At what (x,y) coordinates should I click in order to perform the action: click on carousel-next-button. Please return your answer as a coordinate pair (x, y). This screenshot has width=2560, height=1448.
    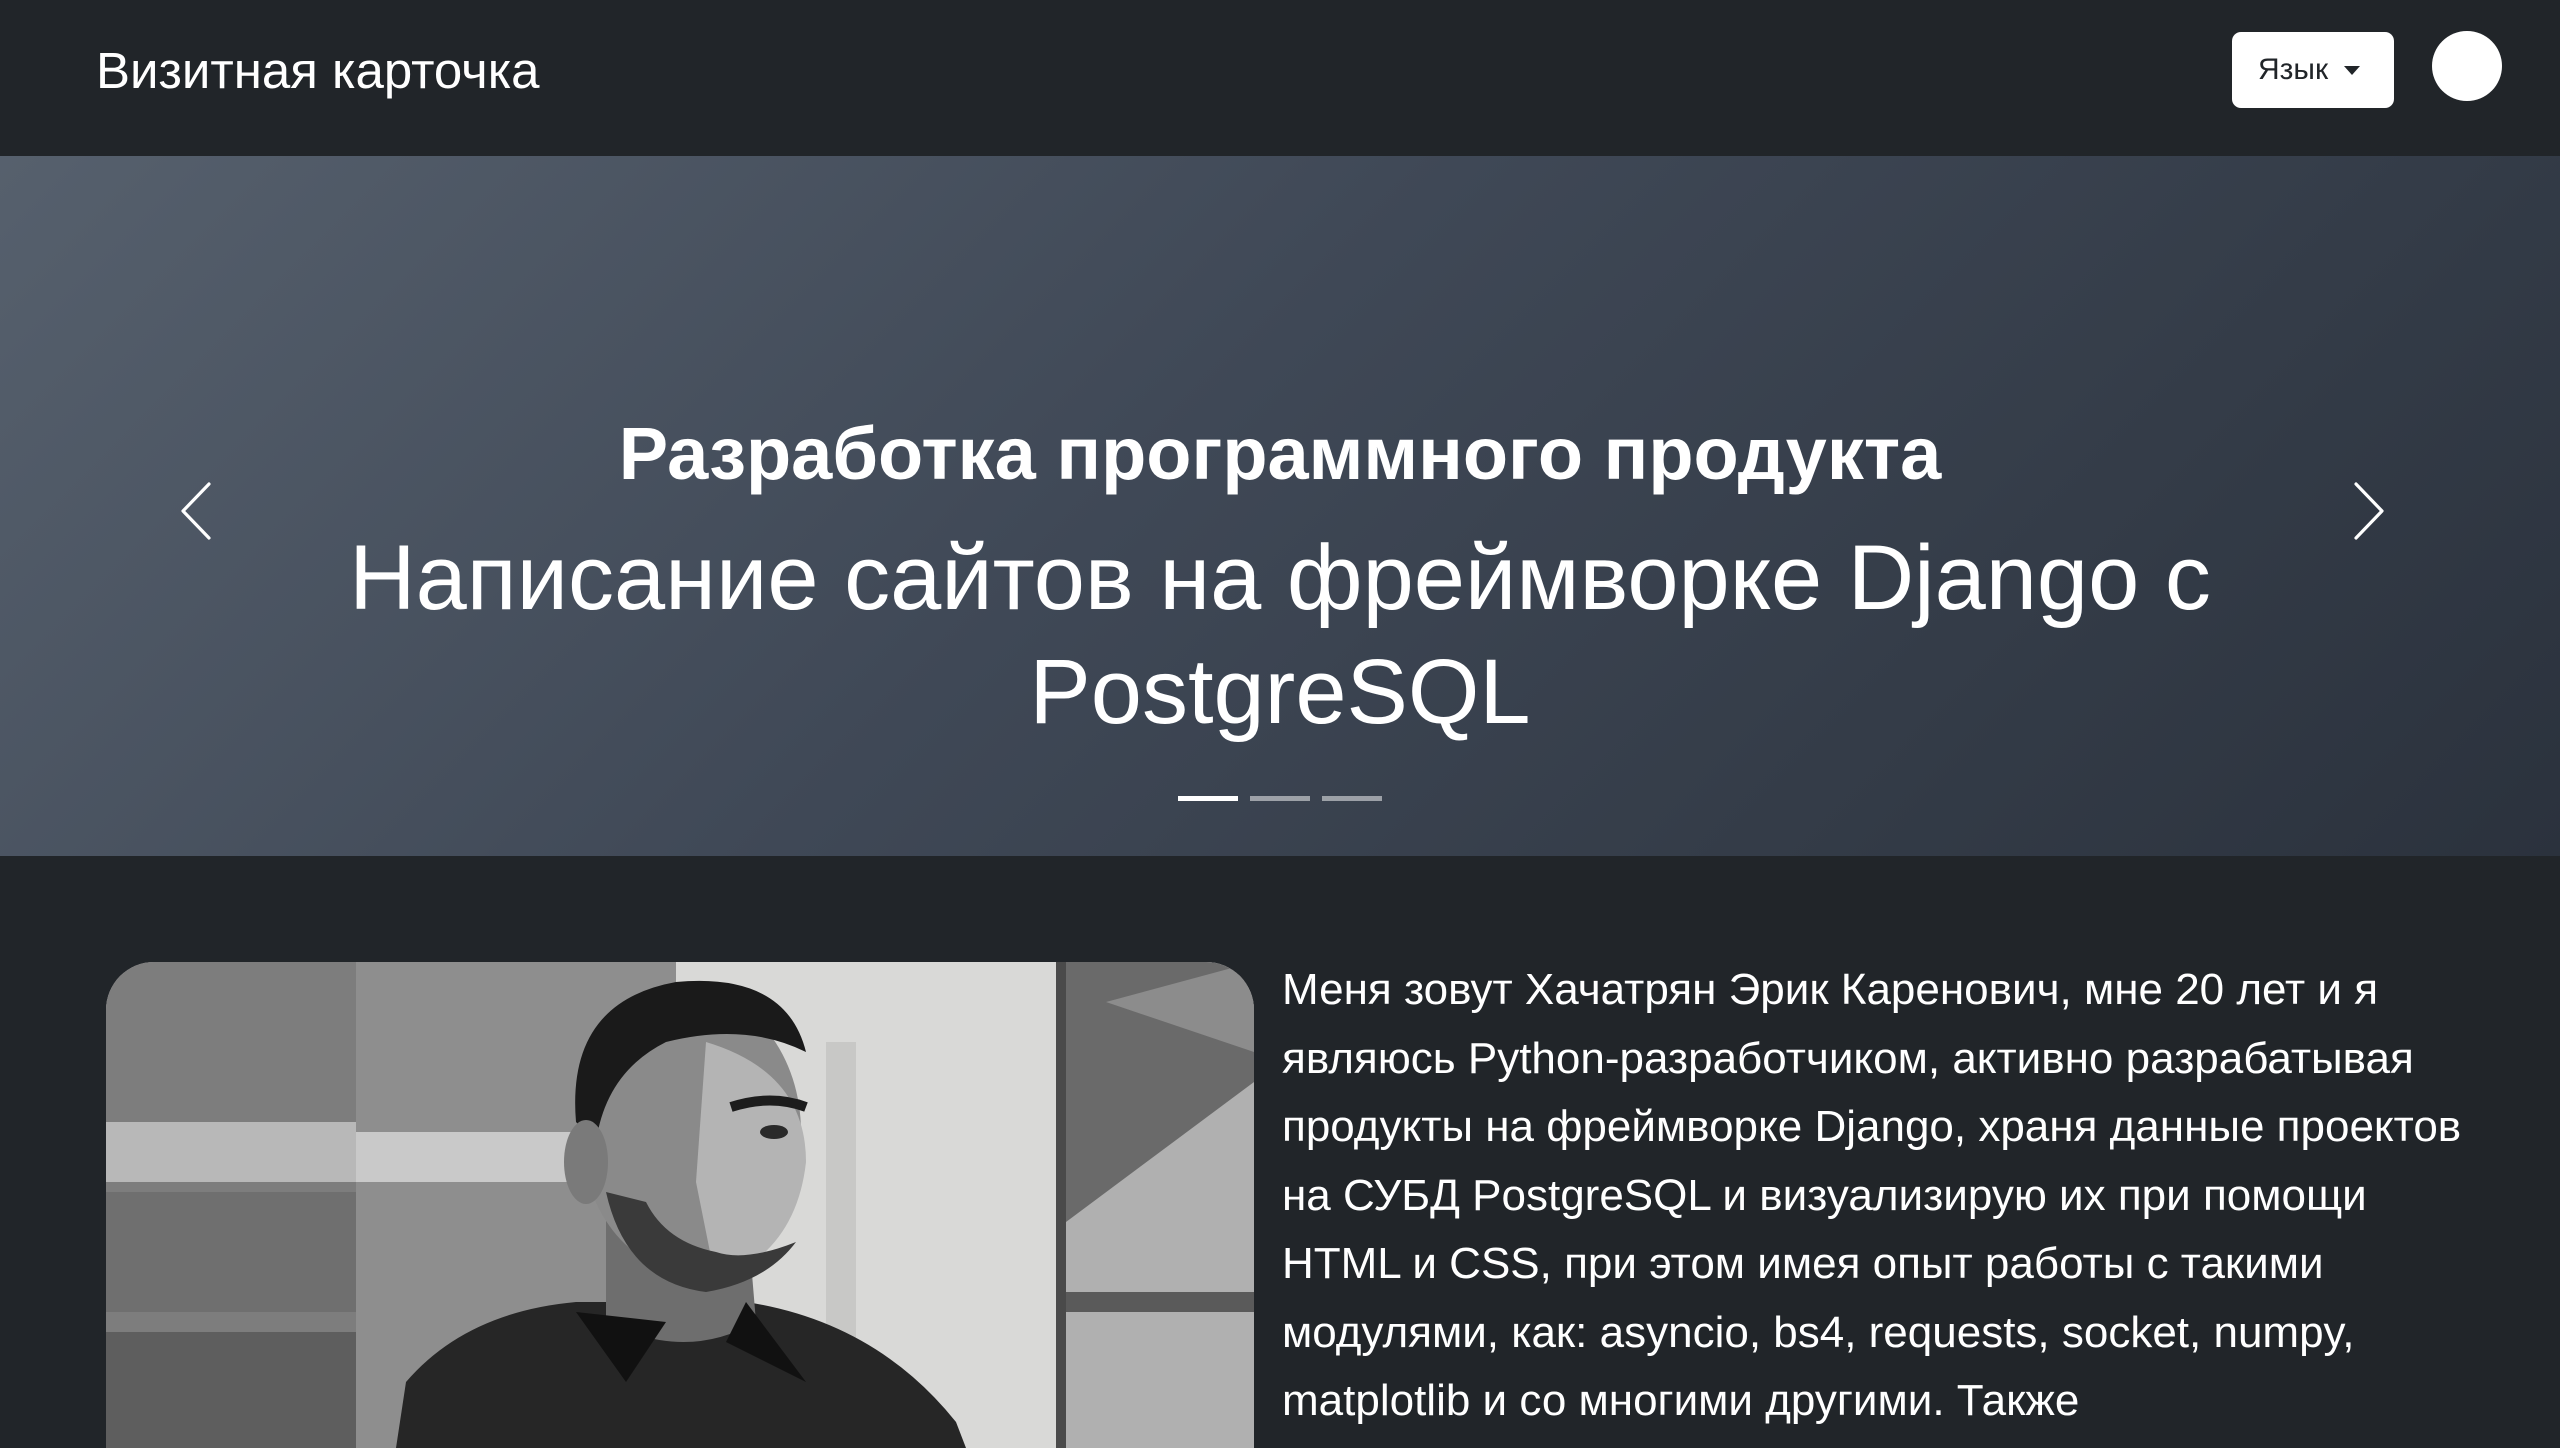
    Looking at the image, I should click on (2370, 511).